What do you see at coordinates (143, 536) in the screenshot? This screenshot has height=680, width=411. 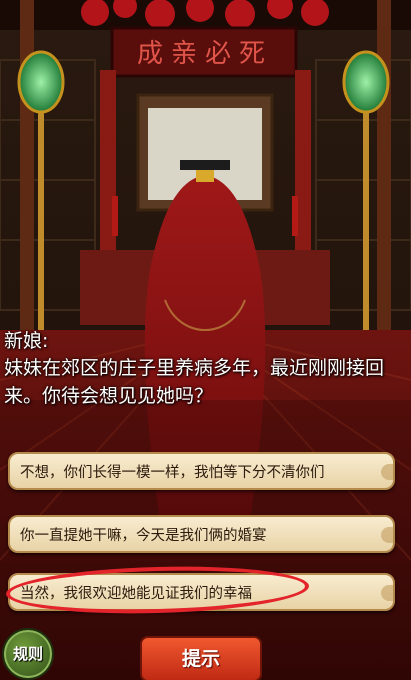 I see `choice-label: 你一直提她干嘛，今天是我们俩的婚宴` at bounding box center [143, 536].